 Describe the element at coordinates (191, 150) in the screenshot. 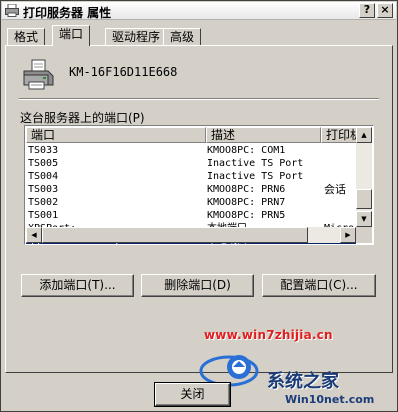

I see `port-row: TS033 KMOO8PC: COM1` at that location.